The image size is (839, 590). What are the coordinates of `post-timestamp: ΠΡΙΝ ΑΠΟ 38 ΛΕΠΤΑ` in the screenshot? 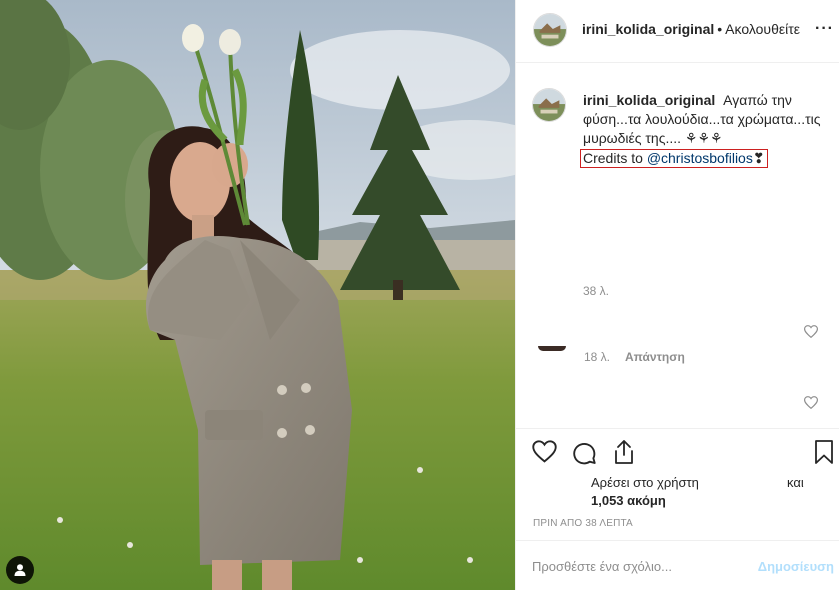 It's located at (583, 523).